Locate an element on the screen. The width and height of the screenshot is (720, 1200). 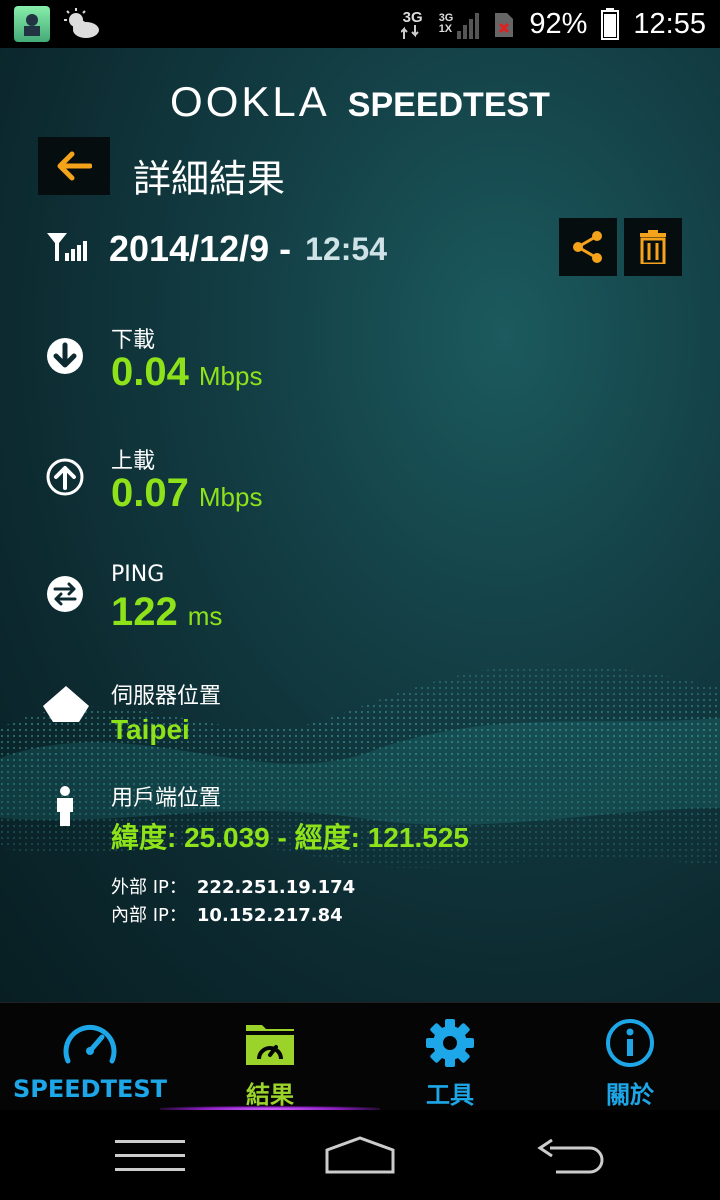
client-coordinates: 緯度: 25.039 - 經度: 121.525 is located at coordinates (290, 837).